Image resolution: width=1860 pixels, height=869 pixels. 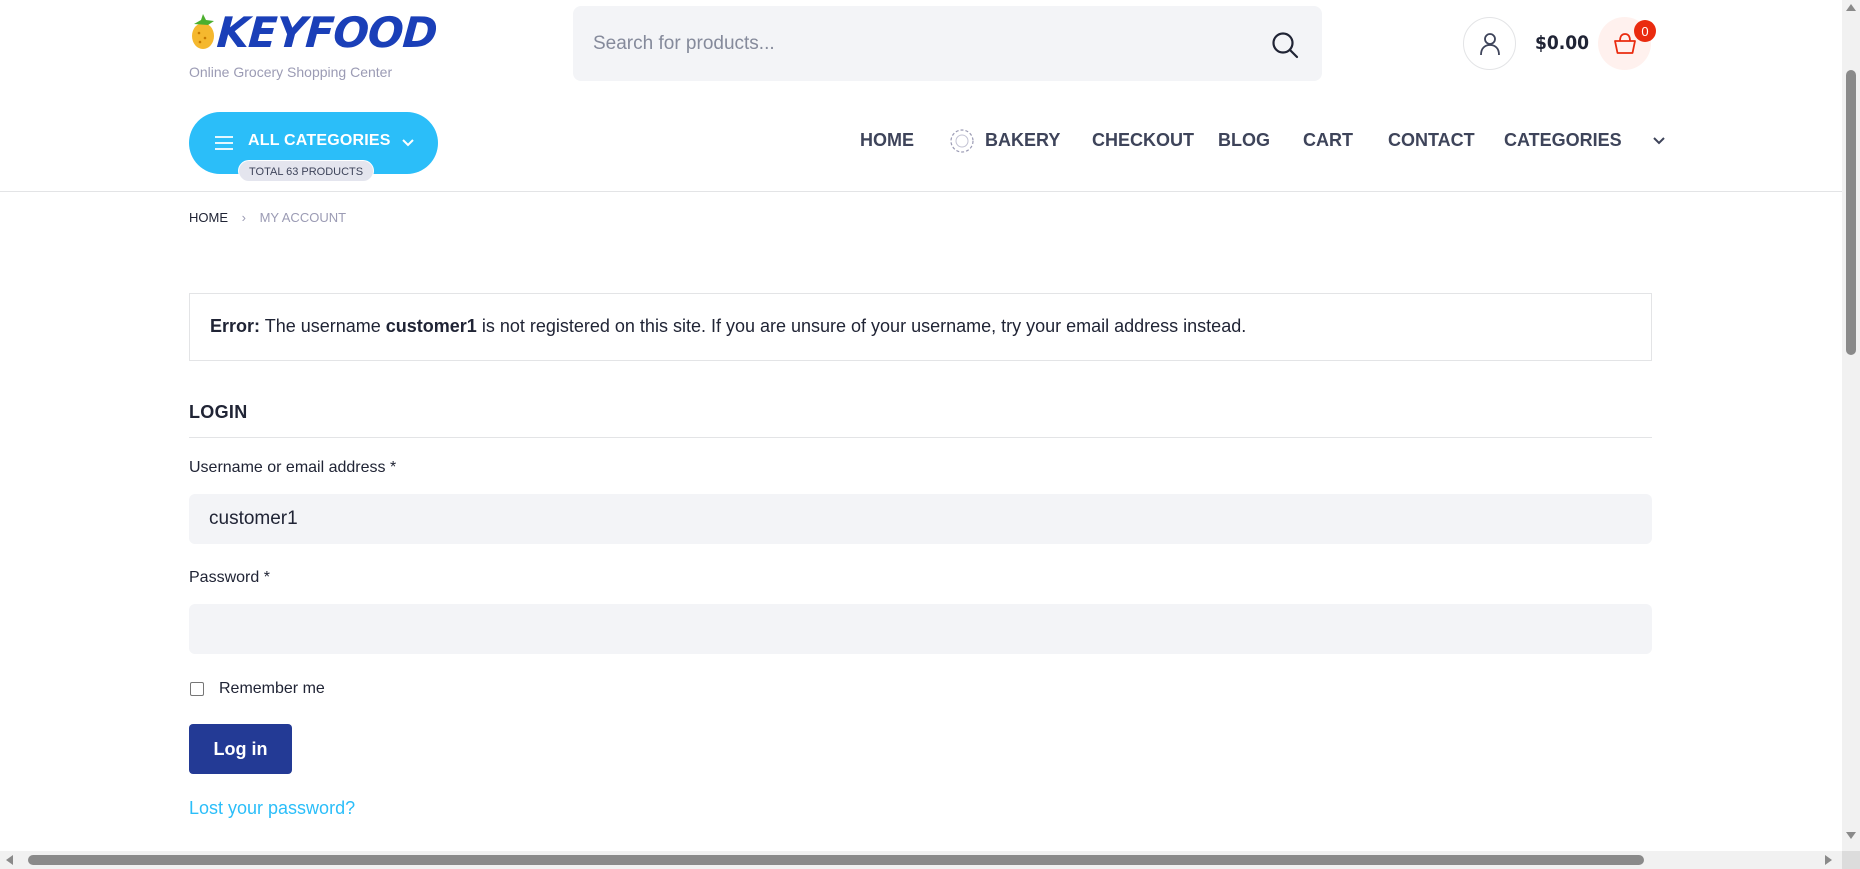 What do you see at coordinates (1285, 45) in the screenshot?
I see `search-icon` at bounding box center [1285, 45].